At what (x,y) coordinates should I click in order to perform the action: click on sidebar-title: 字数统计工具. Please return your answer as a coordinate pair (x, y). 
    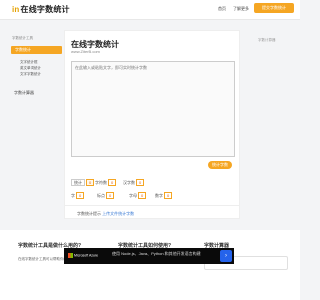
    Looking at the image, I should click on (22, 38).